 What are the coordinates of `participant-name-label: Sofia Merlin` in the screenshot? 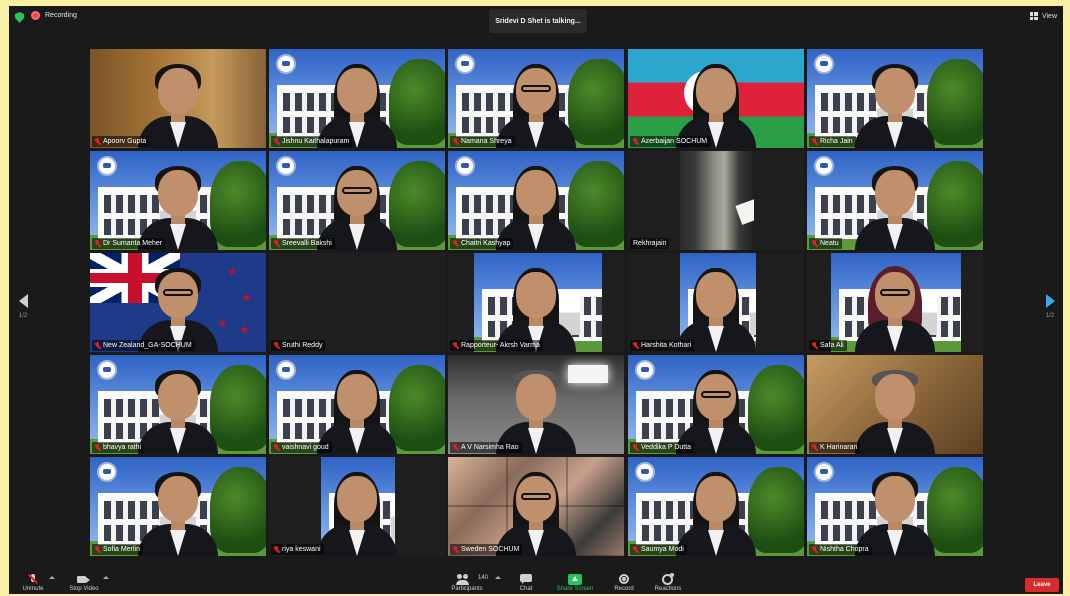 It's located at (117, 549).